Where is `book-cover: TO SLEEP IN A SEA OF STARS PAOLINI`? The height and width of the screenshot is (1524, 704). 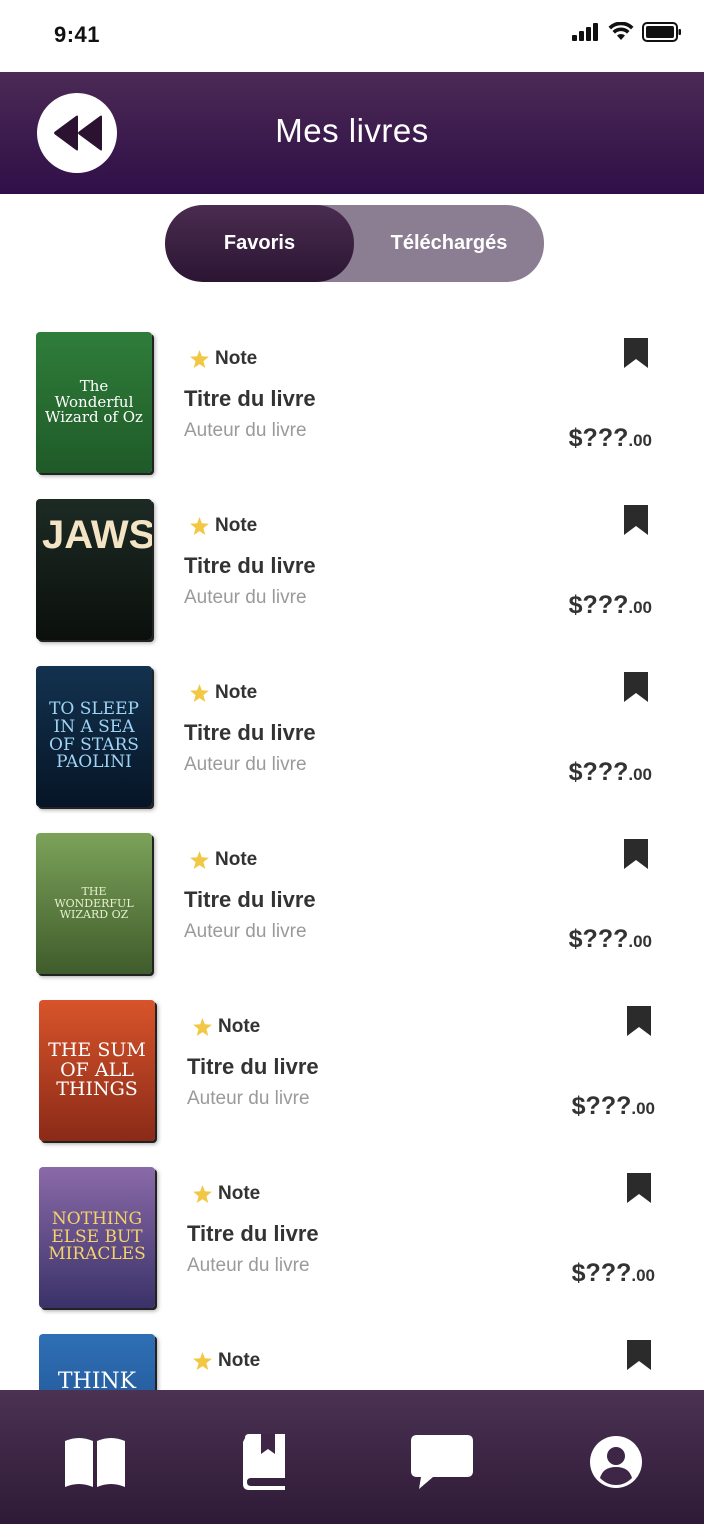 book-cover: TO SLEEP IN A SEA OF STARS PAOLINI is located at coordinates (94, 736).